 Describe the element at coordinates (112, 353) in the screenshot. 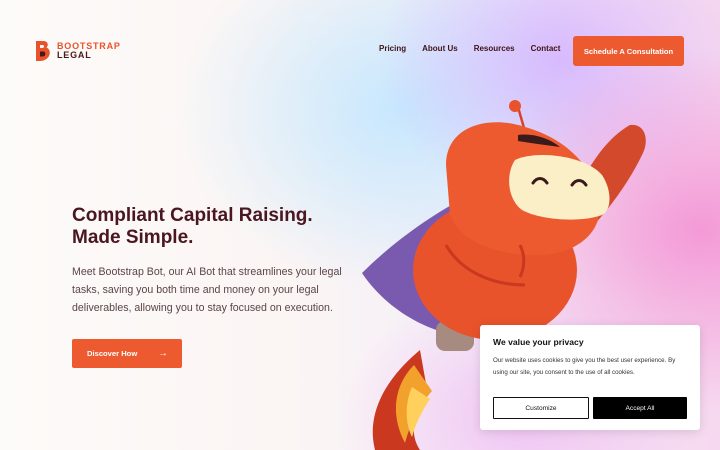

I see `discover-how-label: Discover How` at that location.